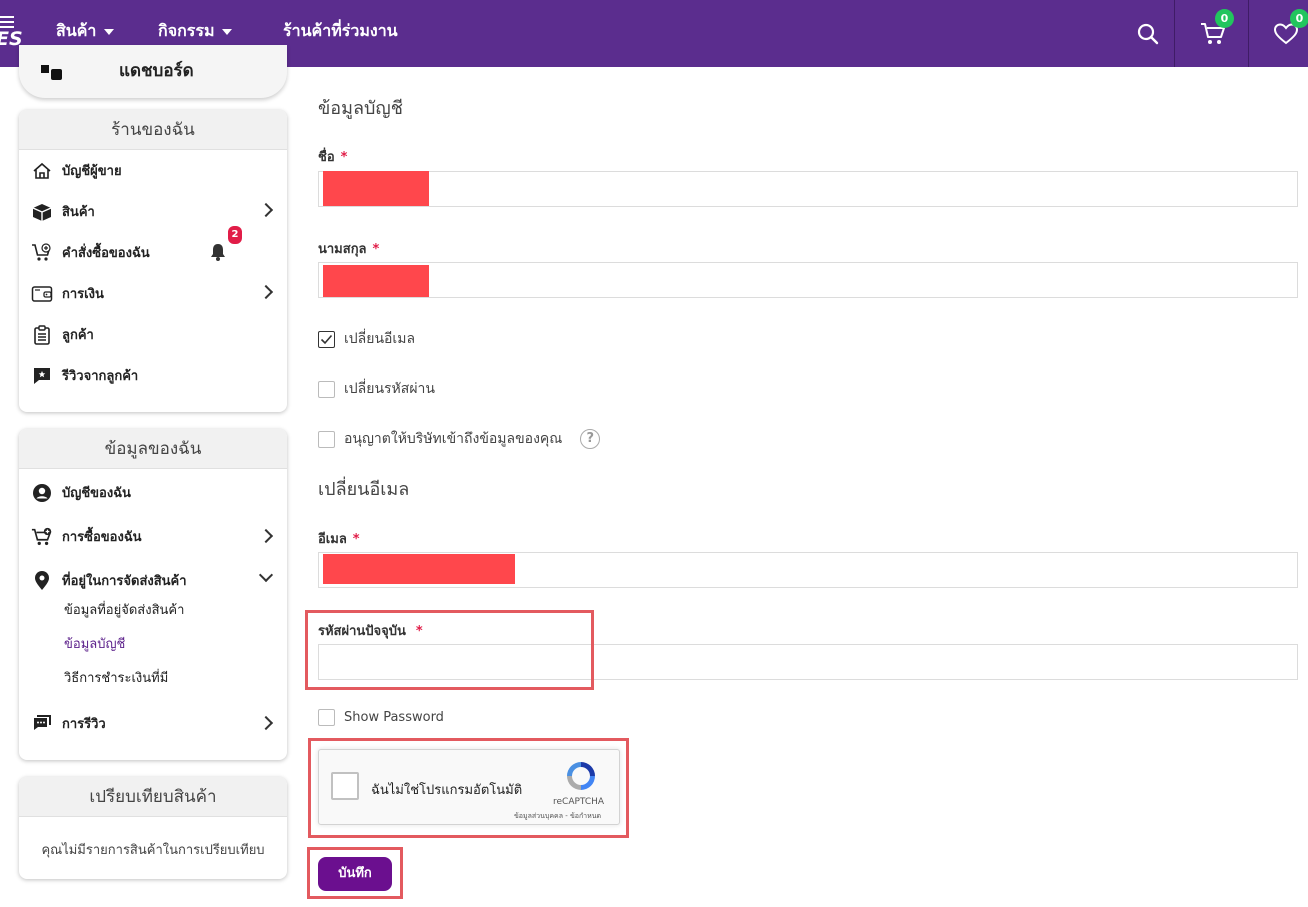 The width and height of the screenshot is (1308, 907). Describe the element at coordinates (808, 280) in the screenshot. I see `last-name-input` at that location.